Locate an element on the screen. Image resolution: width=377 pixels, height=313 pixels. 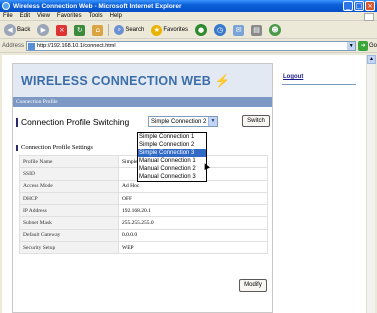
print-button: ▤ is located at coordinates (256, 30).